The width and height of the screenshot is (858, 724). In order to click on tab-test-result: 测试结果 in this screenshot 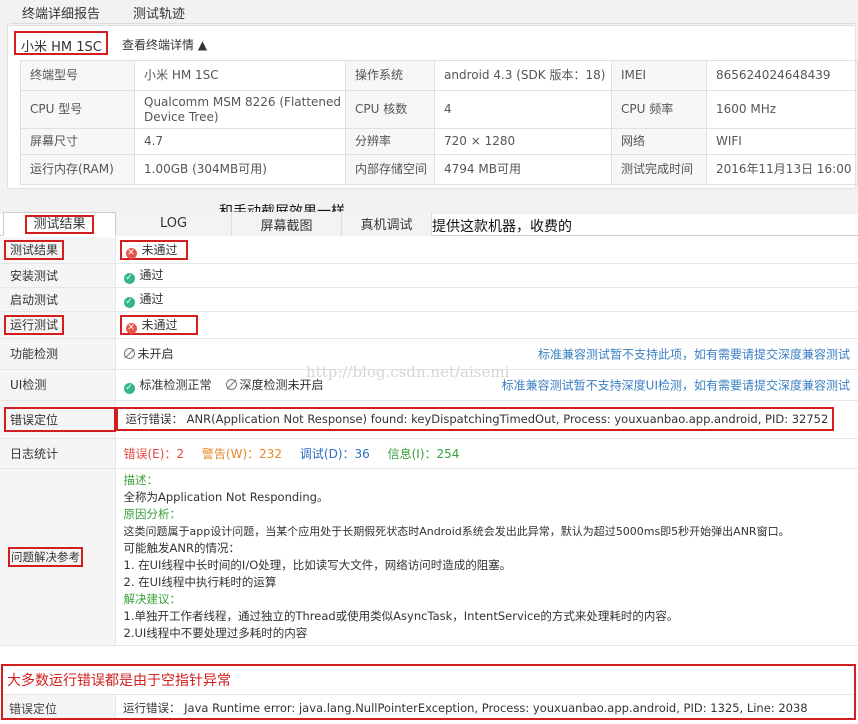, I will do `click(59, 224)`.